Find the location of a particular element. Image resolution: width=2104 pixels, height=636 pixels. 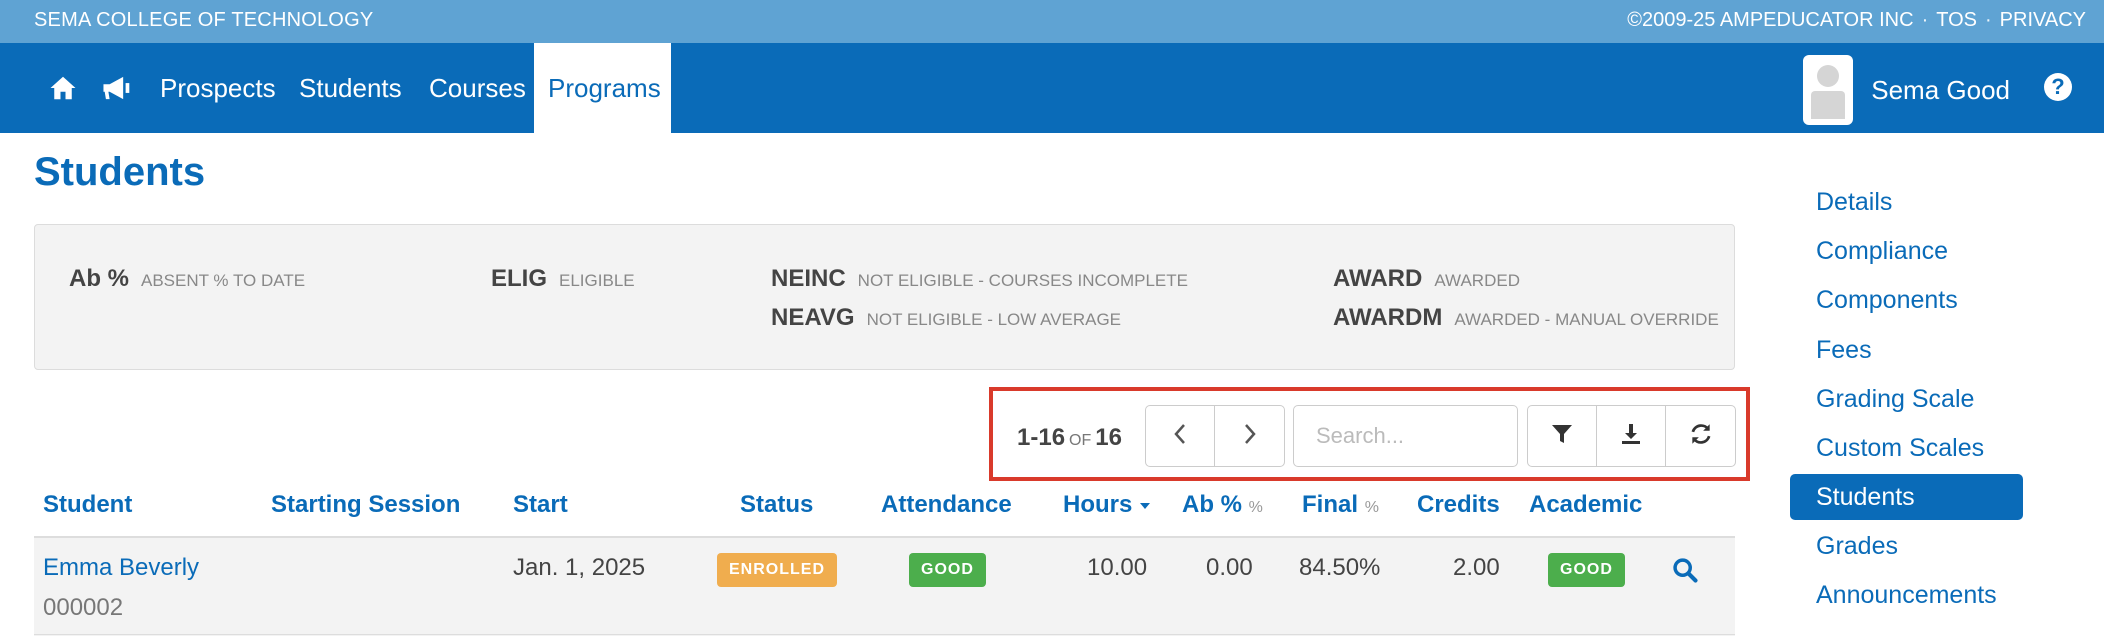

col-final: Final % is located at coordinates (1340, 505).